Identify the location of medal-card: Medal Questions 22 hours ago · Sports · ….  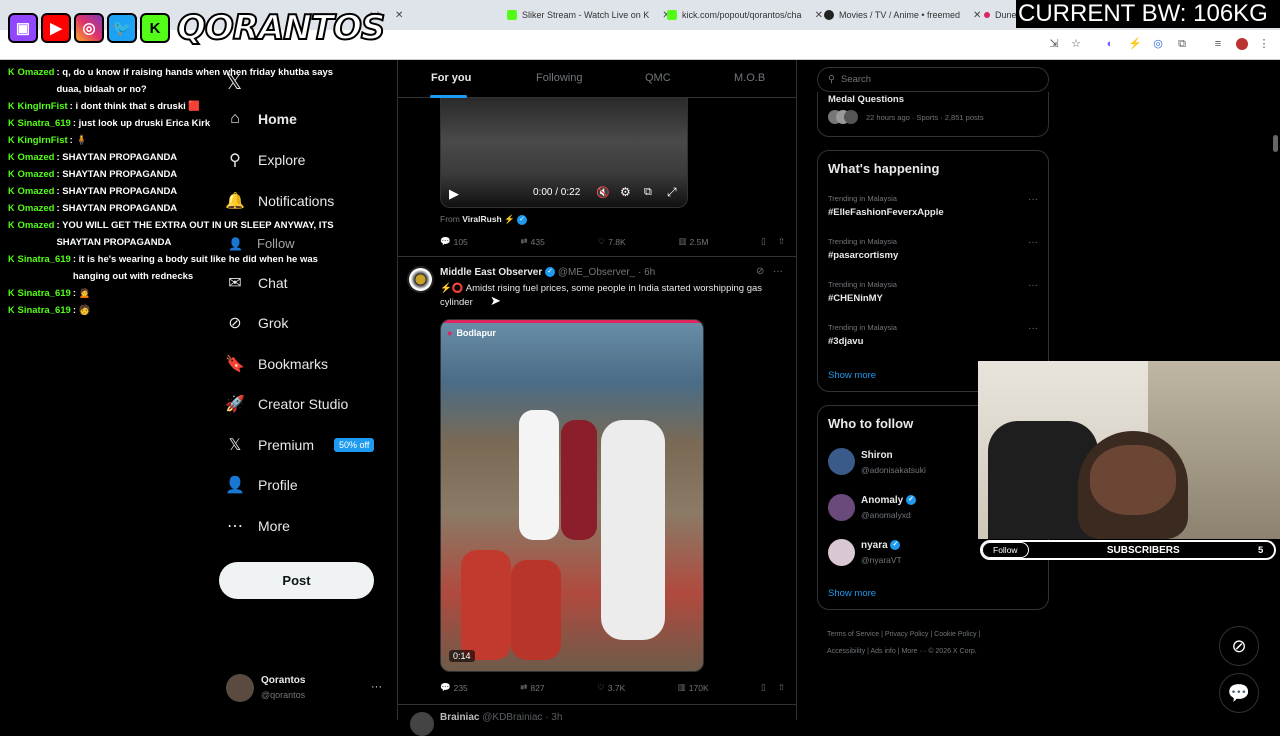
(933, 114).